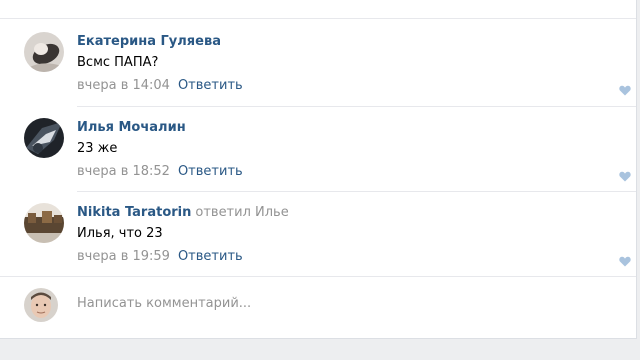  Describe the element at coordinates (134, 212) in the screenshot. I see `author-name: Nikita Taratorin` at that location.